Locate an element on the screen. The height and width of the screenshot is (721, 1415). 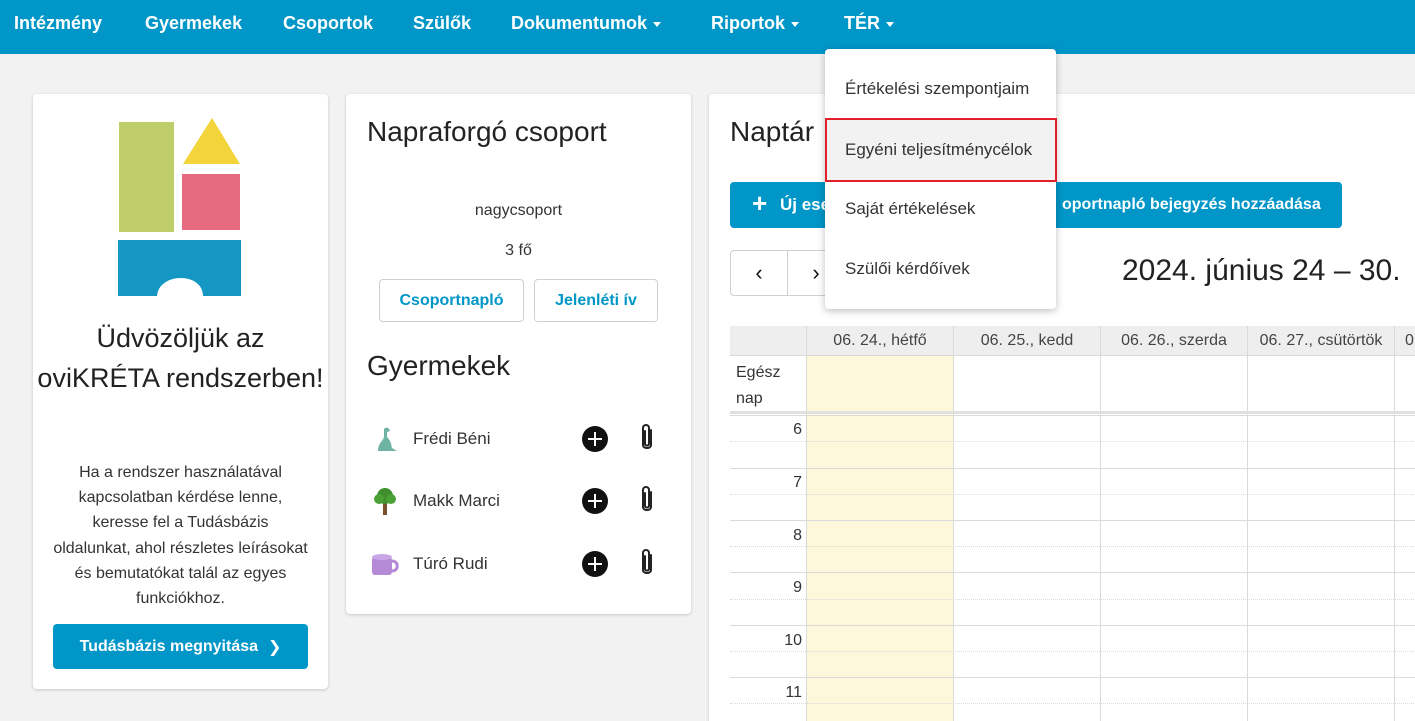
nav-riportok: Riportok is located at coordinates (755, 23).